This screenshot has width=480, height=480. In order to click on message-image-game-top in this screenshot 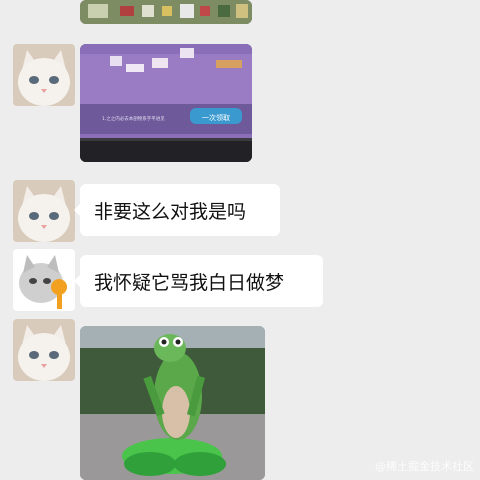, I will do `click(166, 12)`.